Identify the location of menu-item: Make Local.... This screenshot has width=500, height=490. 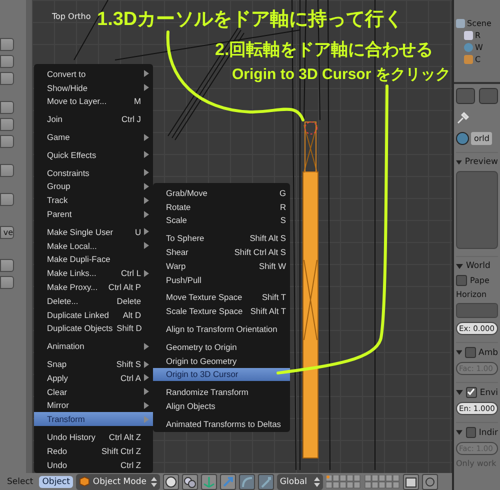
(93, 245).